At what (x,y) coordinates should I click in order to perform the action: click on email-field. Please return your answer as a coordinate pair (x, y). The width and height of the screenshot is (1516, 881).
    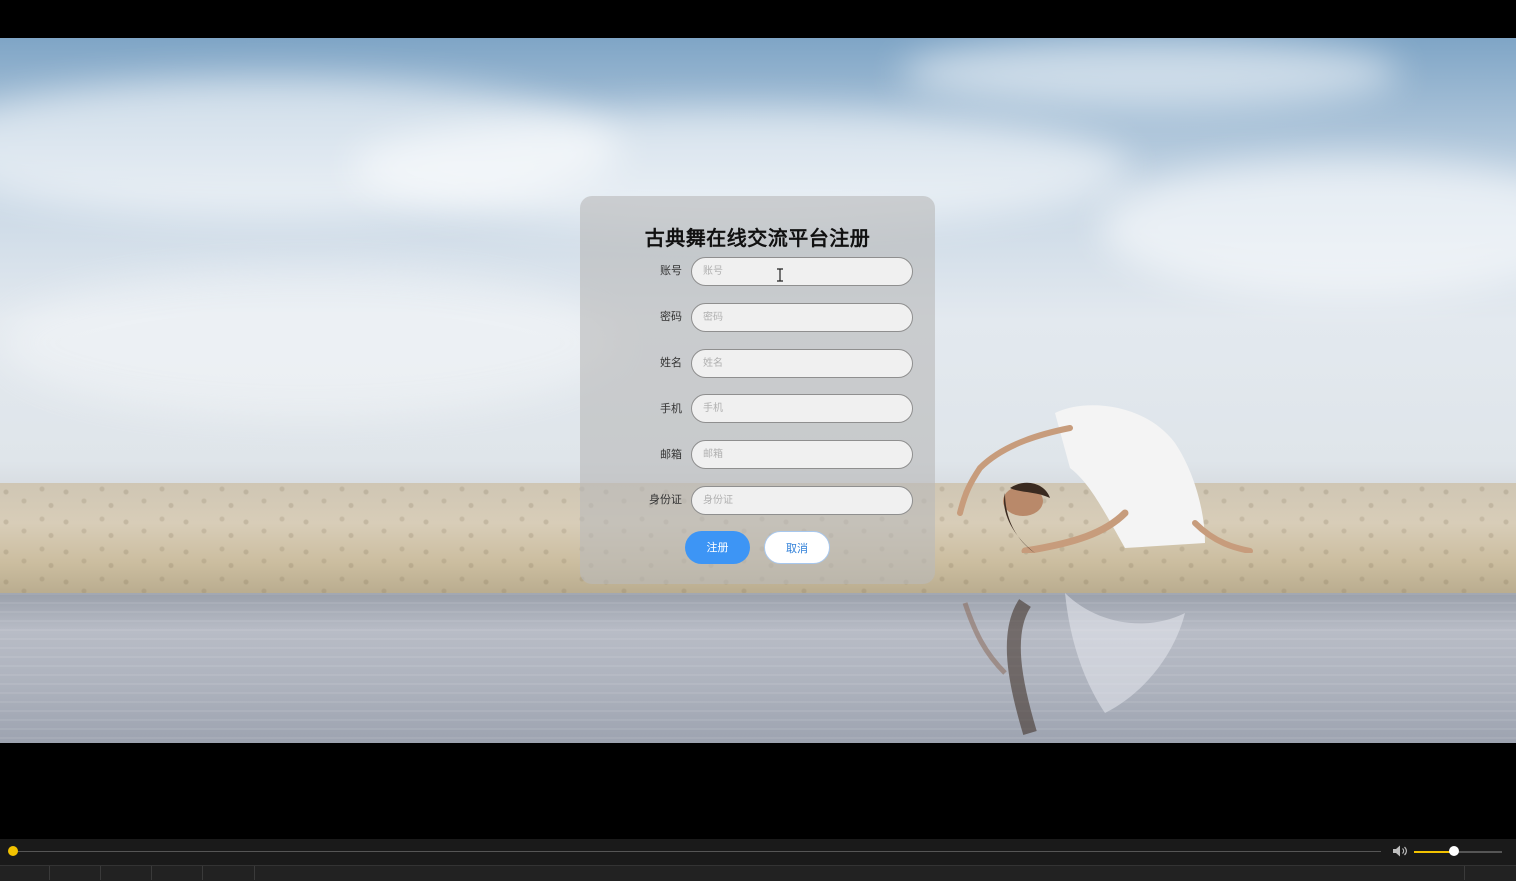
    Looking at the image, I should click on (802, 454).